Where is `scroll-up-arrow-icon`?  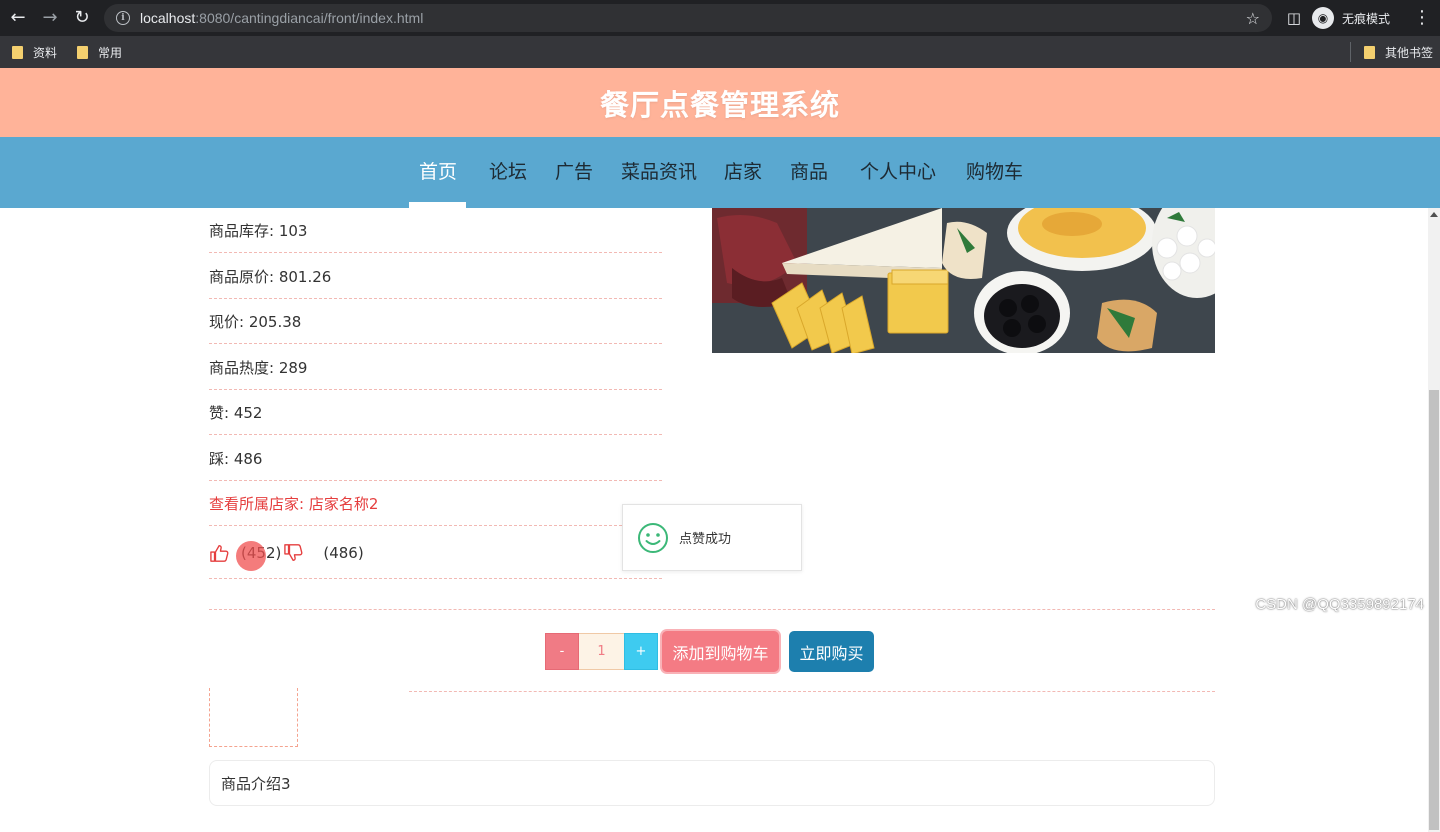
scroll-up-arrow-icon is located at coordinates (1434, 214).